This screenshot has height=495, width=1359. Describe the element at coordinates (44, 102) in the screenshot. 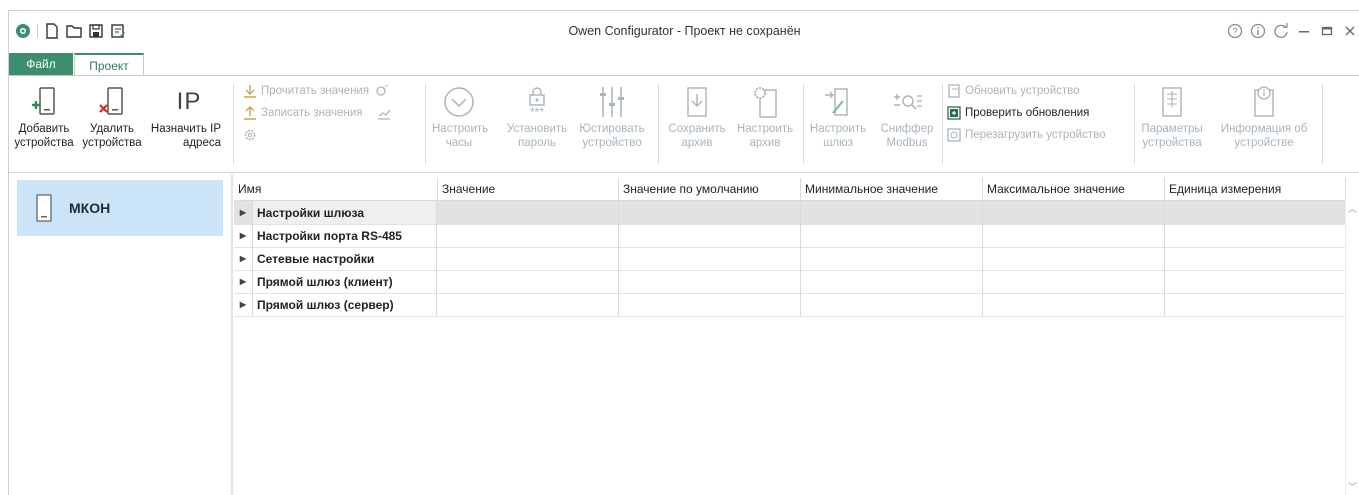

I see `add-device-icon` at that location.